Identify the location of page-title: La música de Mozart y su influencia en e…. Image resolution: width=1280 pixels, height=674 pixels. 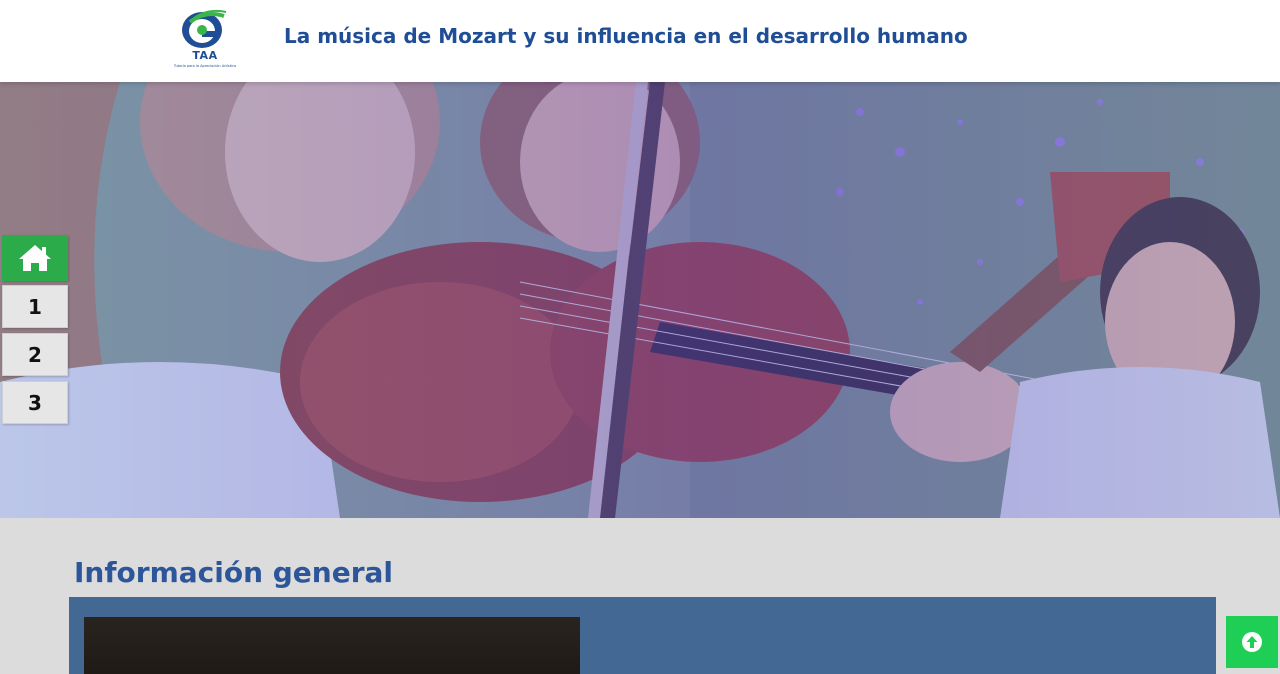
(626, 36).